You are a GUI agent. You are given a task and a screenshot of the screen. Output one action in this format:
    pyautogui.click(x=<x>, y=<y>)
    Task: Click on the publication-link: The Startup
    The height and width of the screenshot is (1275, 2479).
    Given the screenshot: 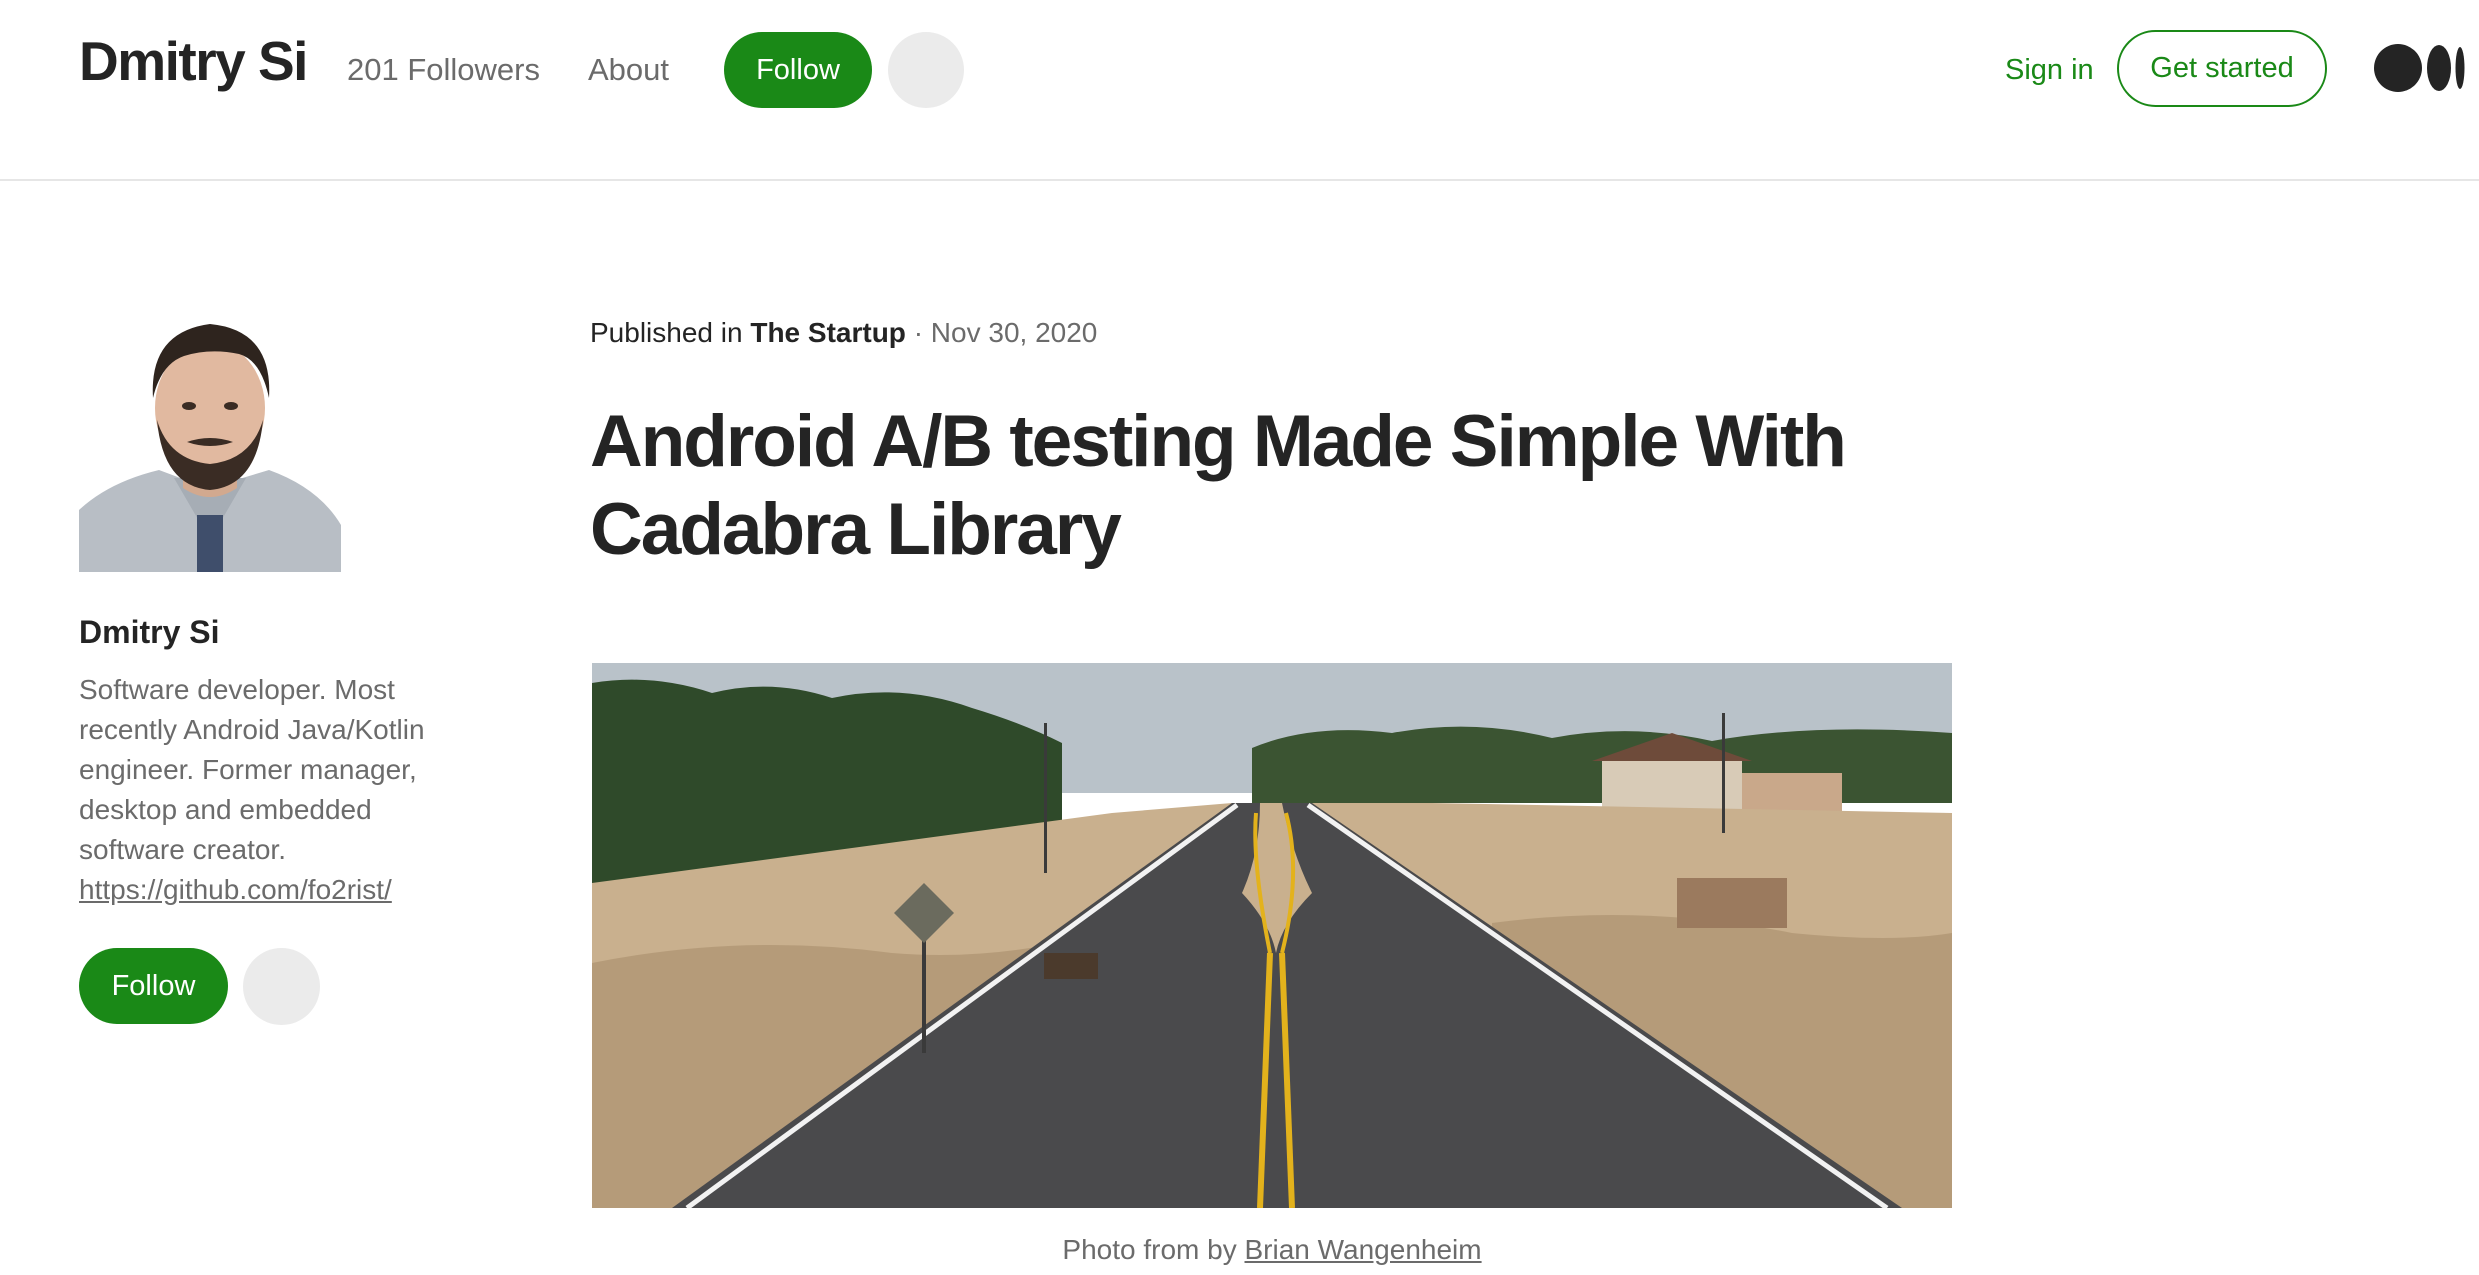 What is the action you would take?
    pyautogui.click(x=828, y=332)
    